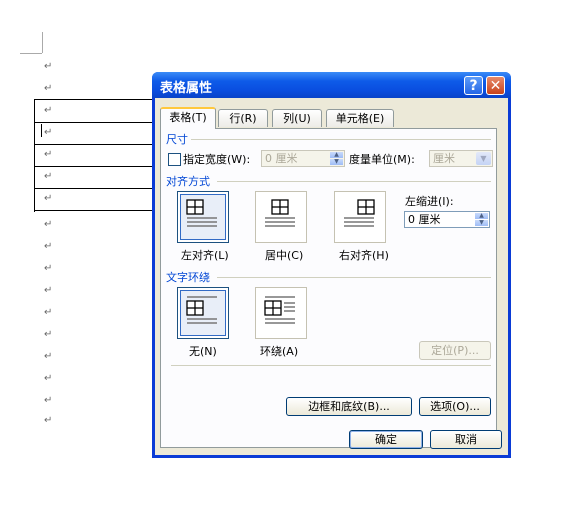 This screenshot has width=585, height=528. What do you see at coordinates (447, 219) in the screenshot?
I see `indent-left-field: 0 厘米 ▲ ▼` at bounding box center [447, 219].